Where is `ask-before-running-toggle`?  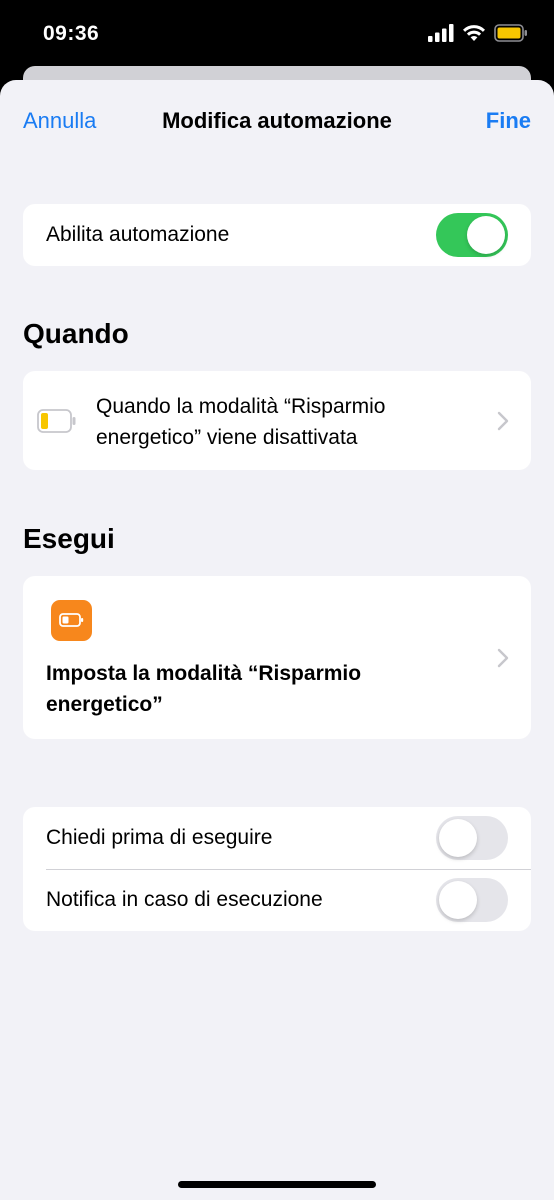
ask-before-running-toggle is located at coordinates (472, 838).